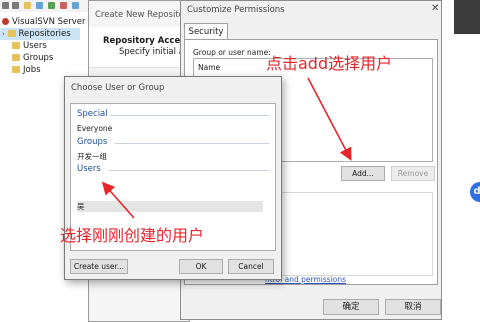 The height and width of the screenshot is (322, 480). What do you see at coordinates (39, 5) in the screenshot?
I see `window-icon` at bounding box center [39, 5].